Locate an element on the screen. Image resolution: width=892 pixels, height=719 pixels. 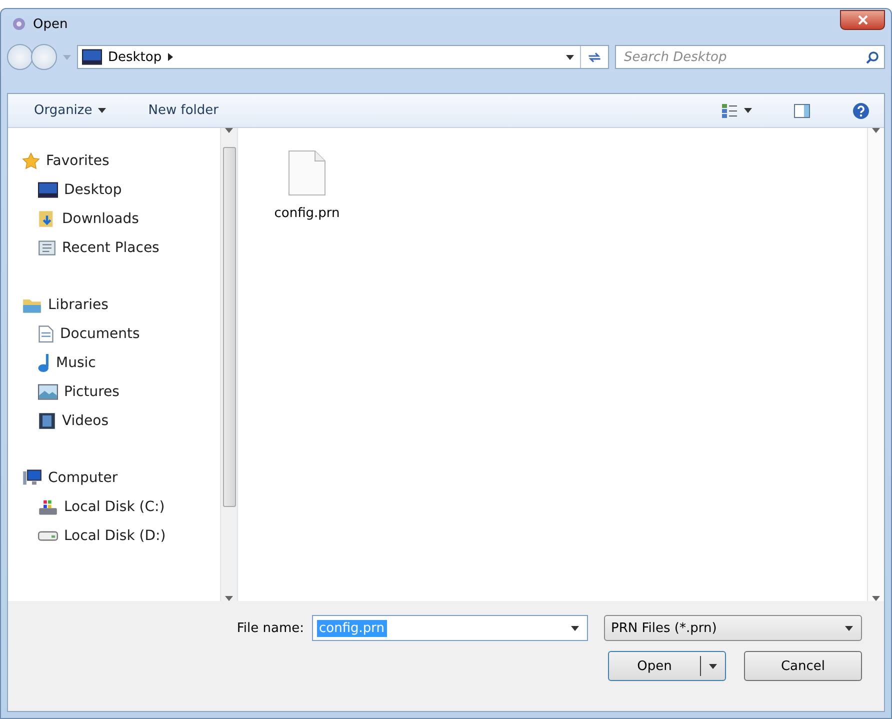
star-icon is located at coordinates (31, 161).